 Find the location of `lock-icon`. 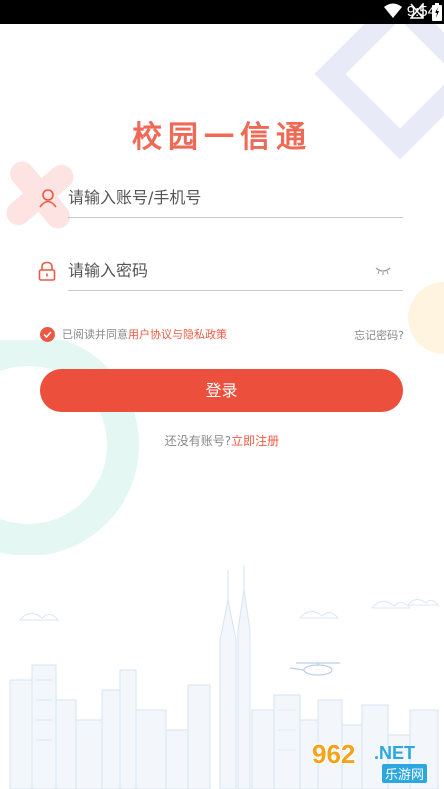

lock-icon is located at coordinates (47, 271).